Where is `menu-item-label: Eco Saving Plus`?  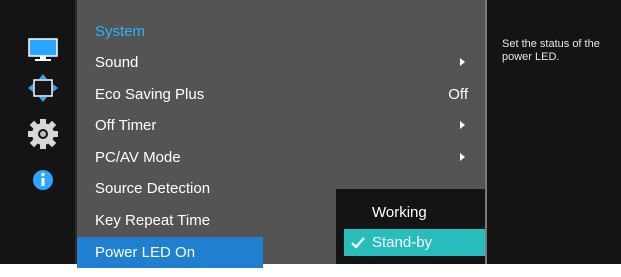 menu-item-label: Eco Saving Plus is located at coordinates (150, 94).